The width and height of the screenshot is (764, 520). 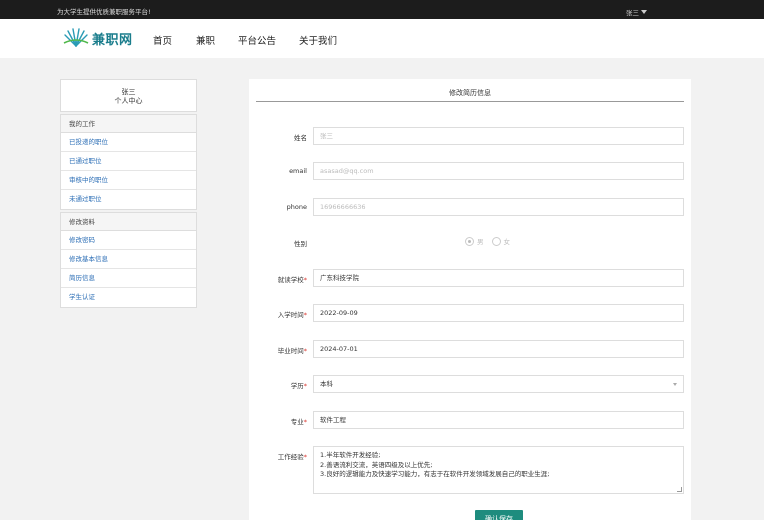 I want to click on site-slogan: 为大学生提供优质兼职服务平台!, so click(x=104, y=12).